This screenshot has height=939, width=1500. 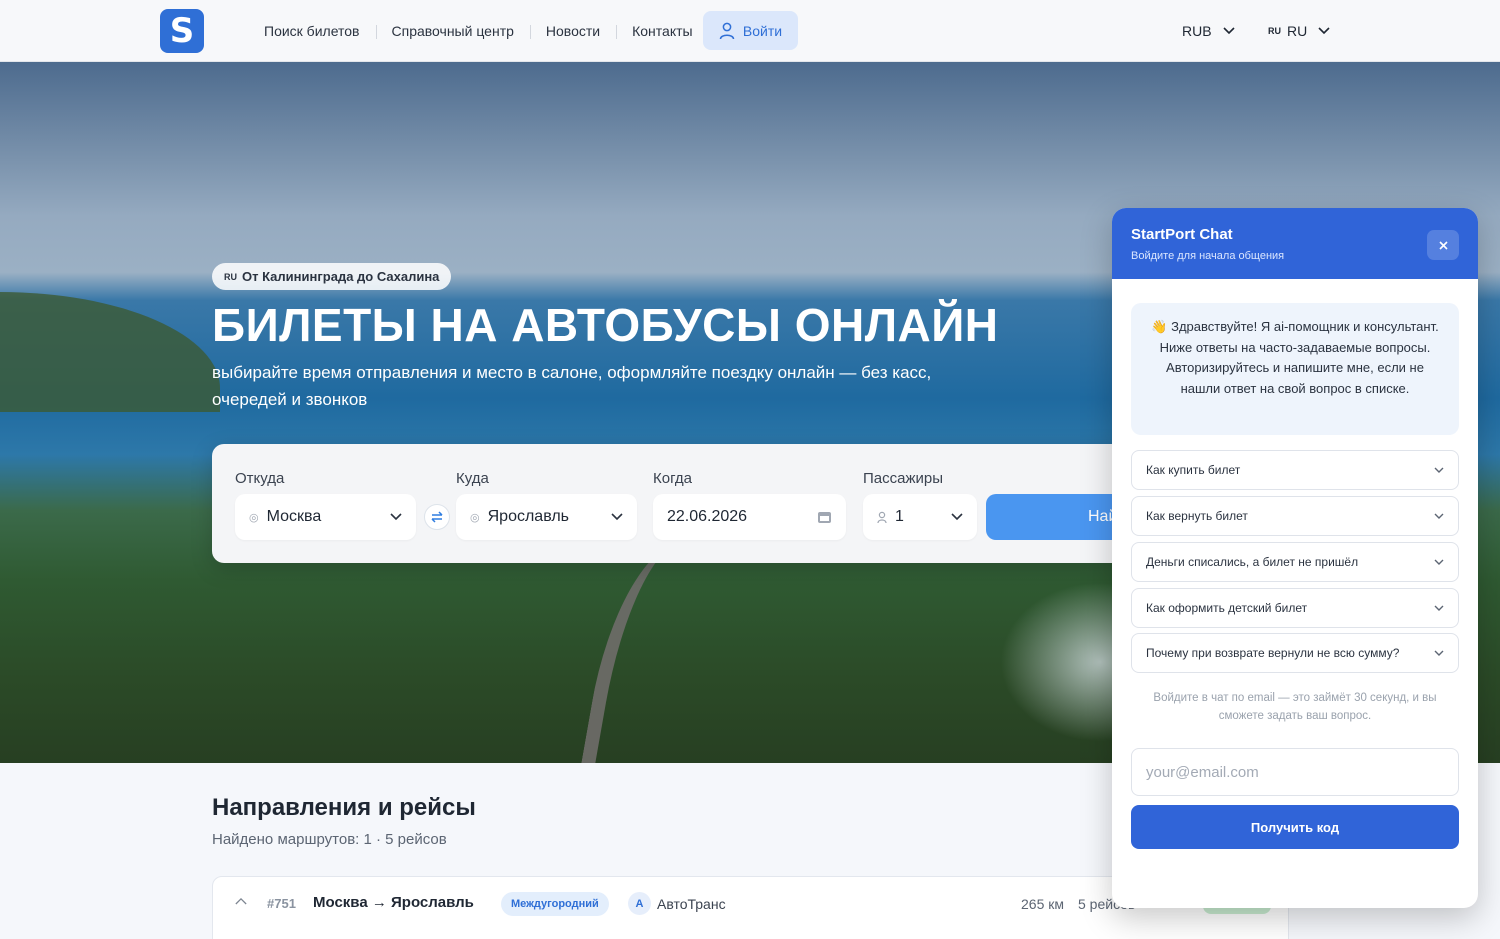 I want to click on swap-arrows-icon, so click(x=437, y=517).